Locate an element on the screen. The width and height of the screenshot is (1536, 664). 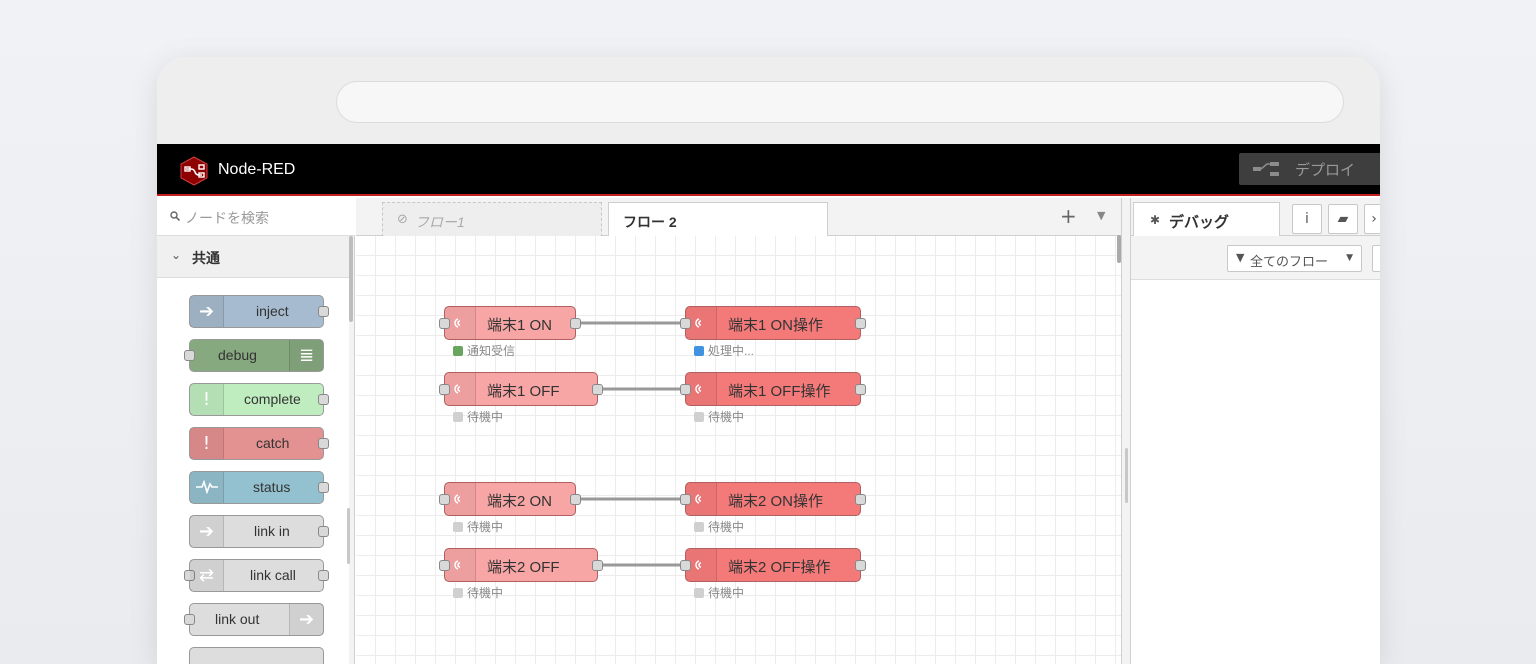
palette-node-label: catch is located at coordinates (273, 443).